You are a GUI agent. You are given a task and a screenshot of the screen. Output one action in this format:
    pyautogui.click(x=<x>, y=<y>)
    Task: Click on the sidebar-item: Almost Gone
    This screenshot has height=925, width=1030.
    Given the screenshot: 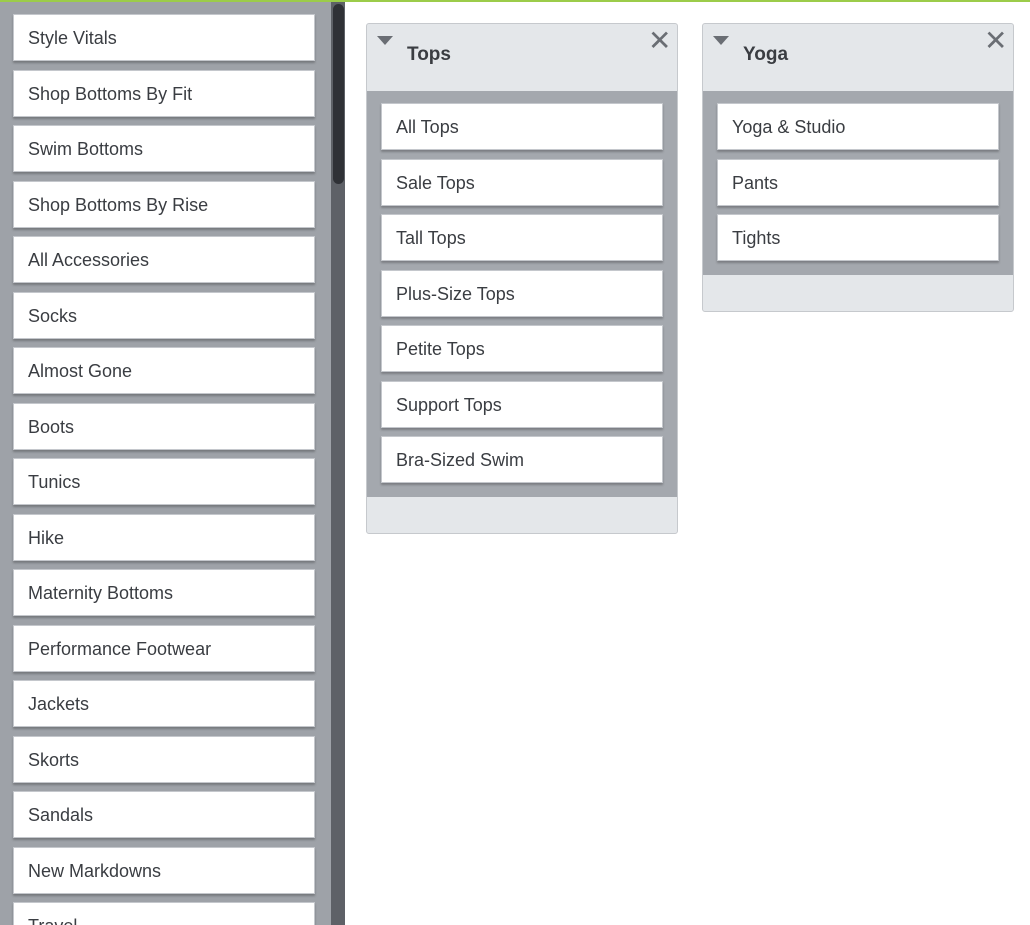 What is the action you would take?
    pyautogui.click(x=164, y=370)
    